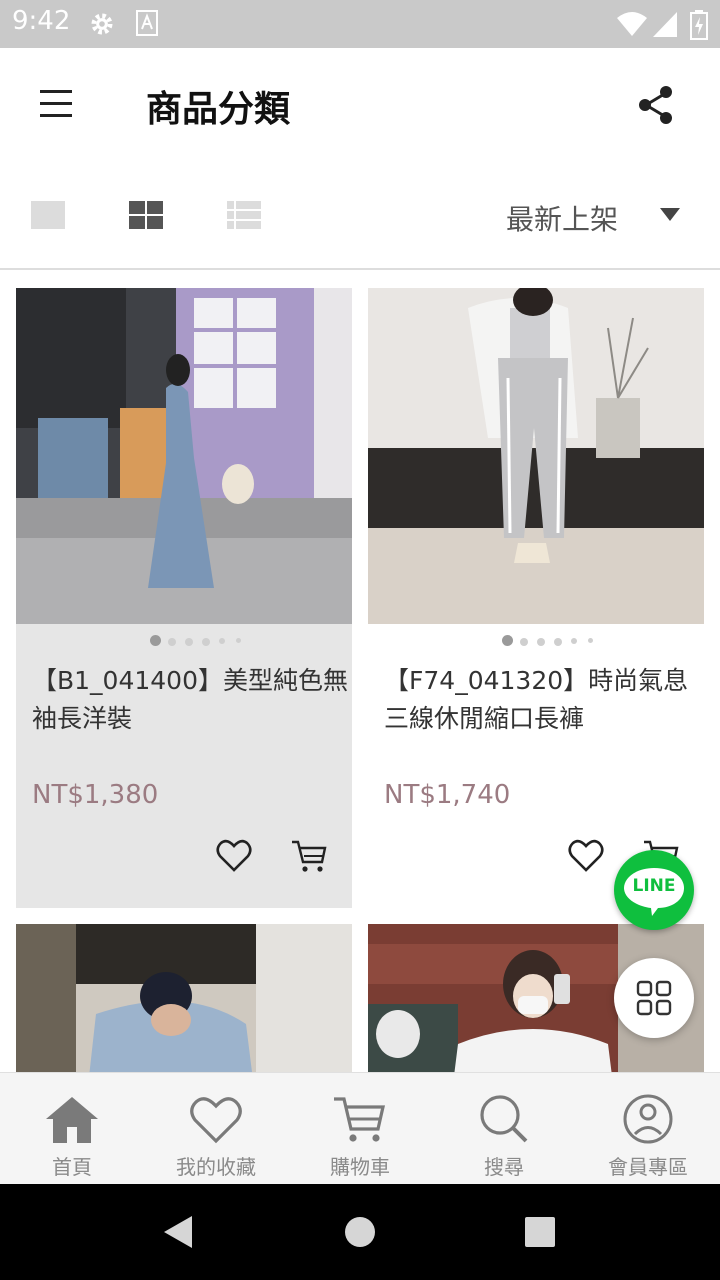  I want to click on system-navigation-bar, so click(360, 1232).